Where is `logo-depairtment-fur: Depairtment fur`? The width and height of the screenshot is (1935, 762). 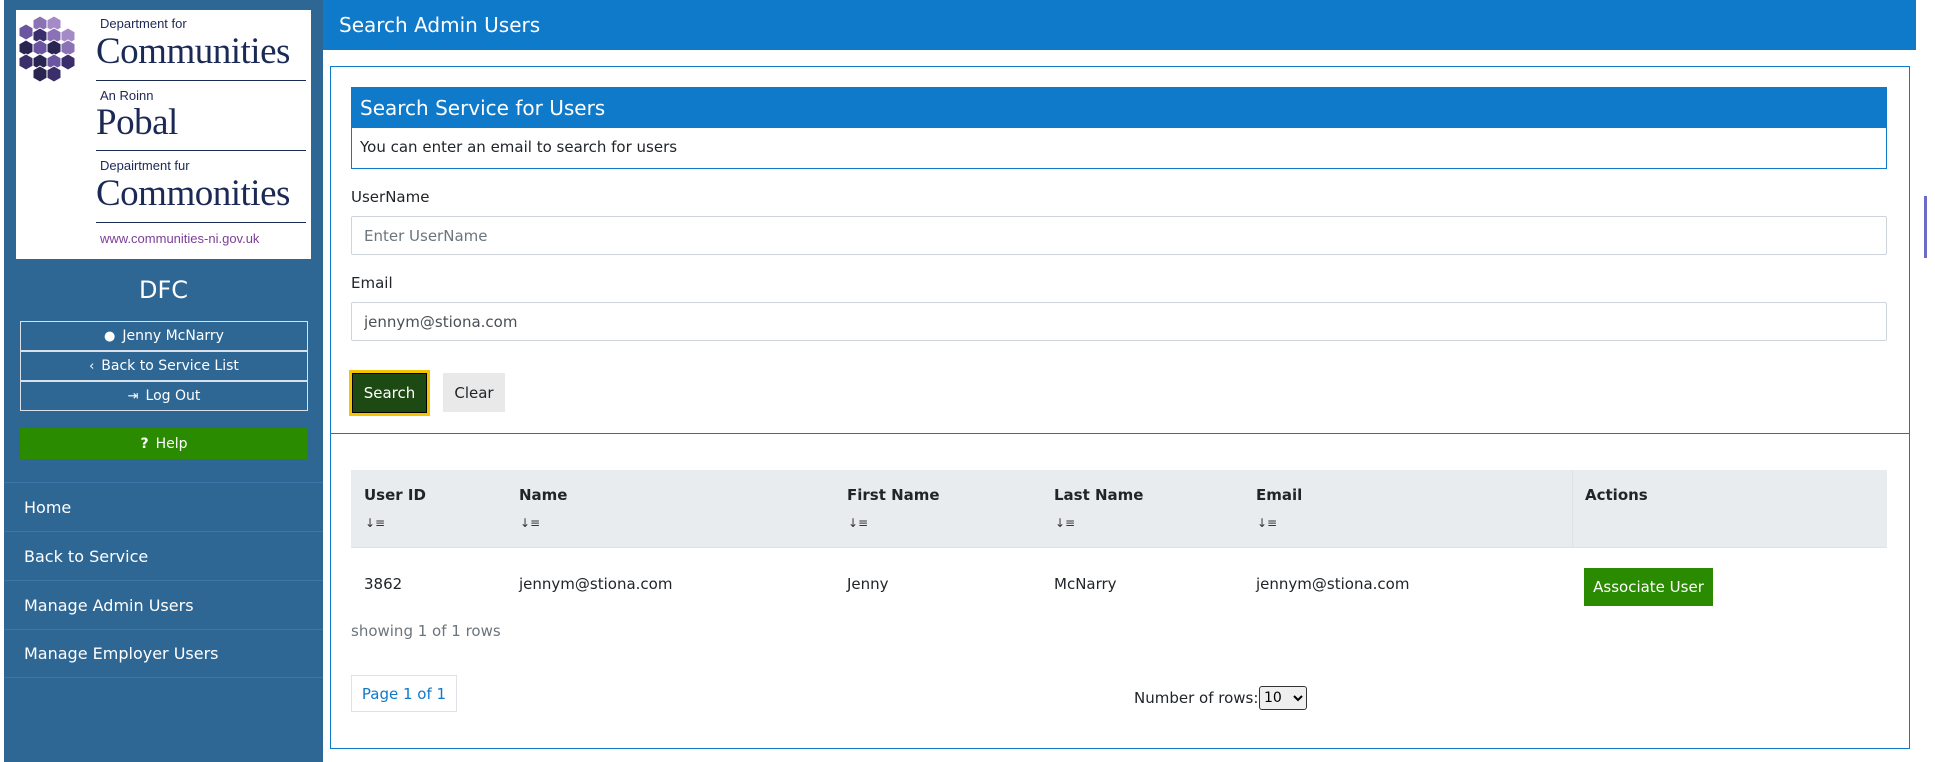
logo-depairtment-fur: Depairtment fur is located at coordinates (145, 165).